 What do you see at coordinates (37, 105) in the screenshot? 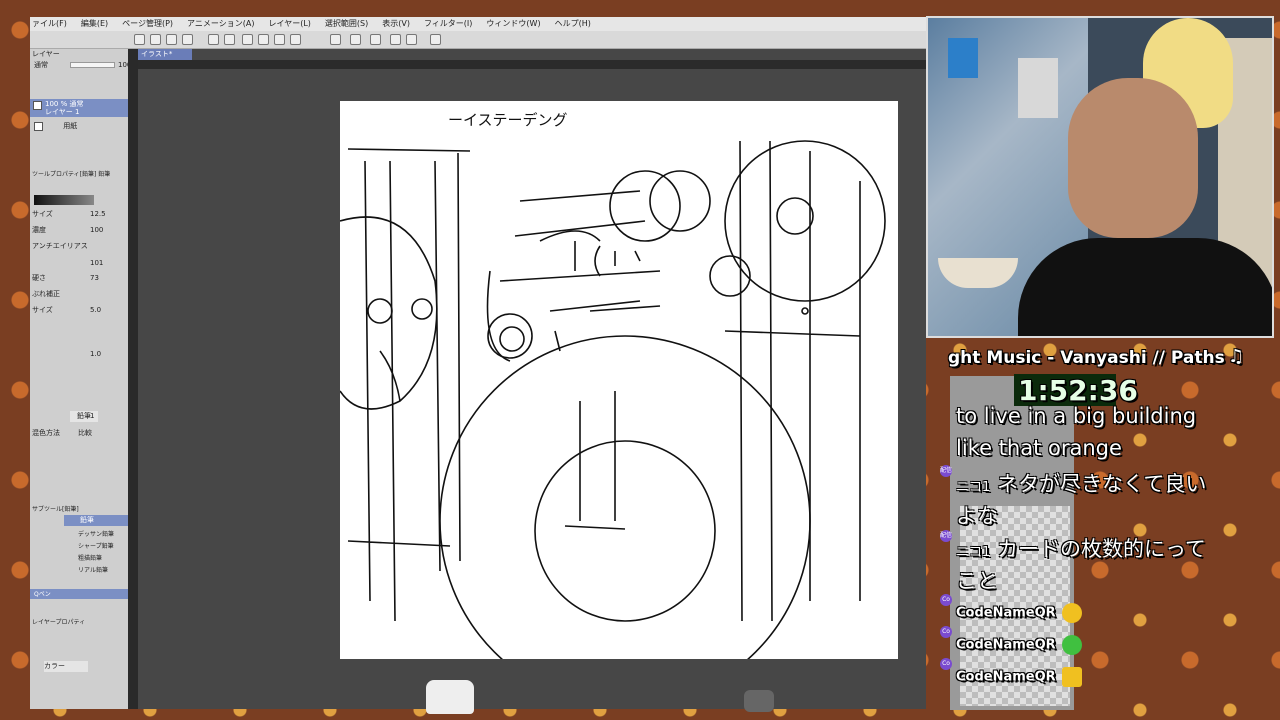
I see `layer-thumbnail` at bounding box center [37, 105].